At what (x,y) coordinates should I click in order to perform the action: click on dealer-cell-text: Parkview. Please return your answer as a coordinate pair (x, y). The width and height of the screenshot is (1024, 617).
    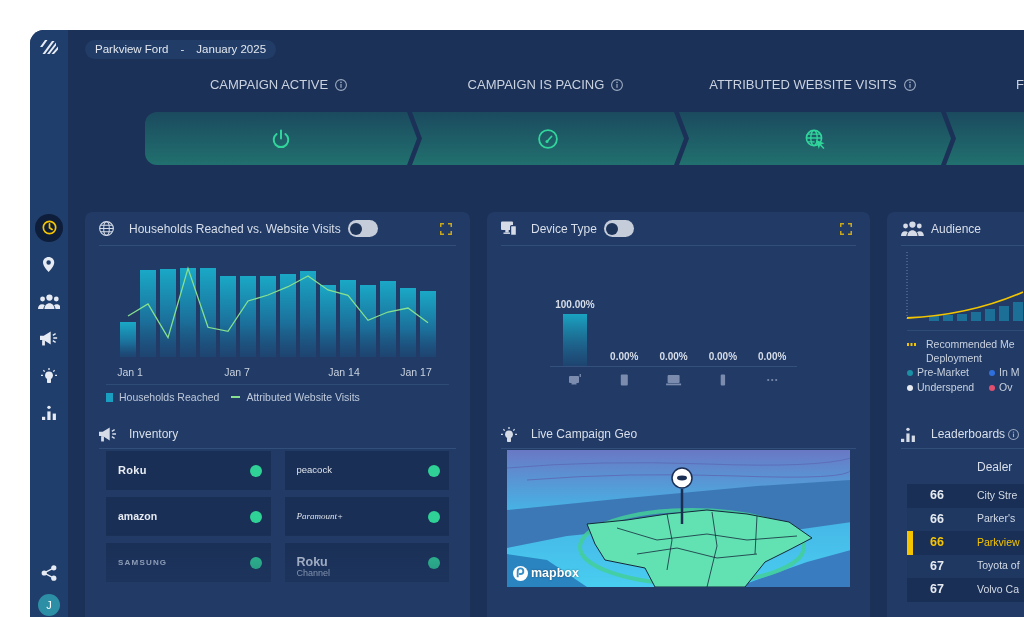
    Looking at the image, I should click on (998, 542).